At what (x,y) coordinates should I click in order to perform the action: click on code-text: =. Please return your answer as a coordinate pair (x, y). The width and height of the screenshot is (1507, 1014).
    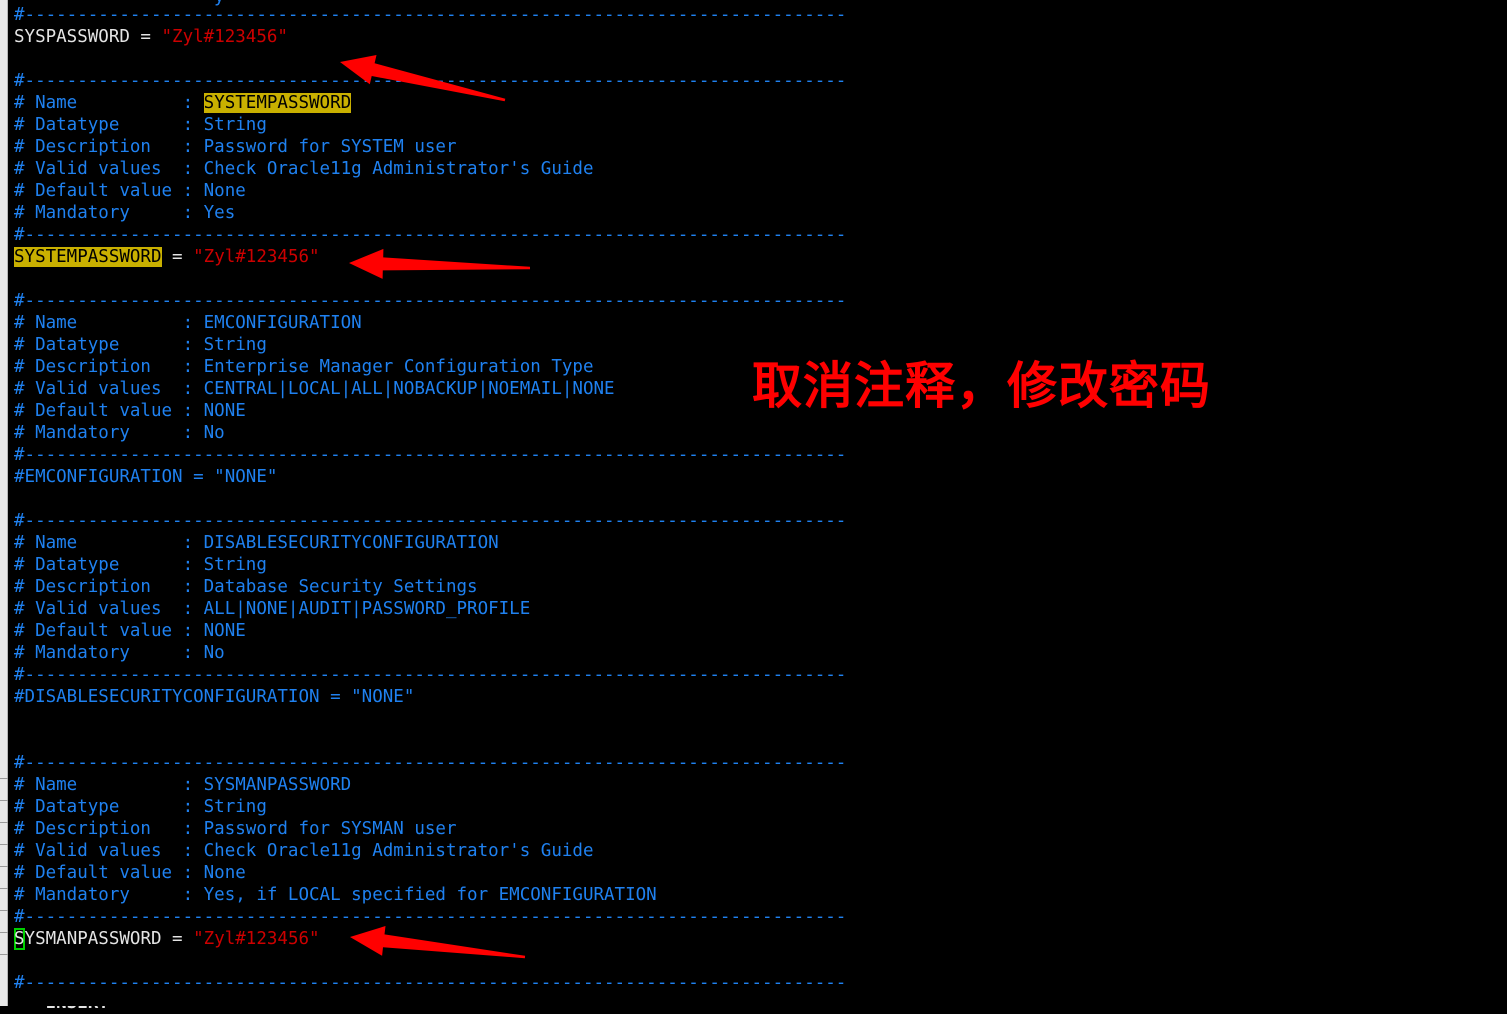
    Looking at the image, I should click on (177, 257).